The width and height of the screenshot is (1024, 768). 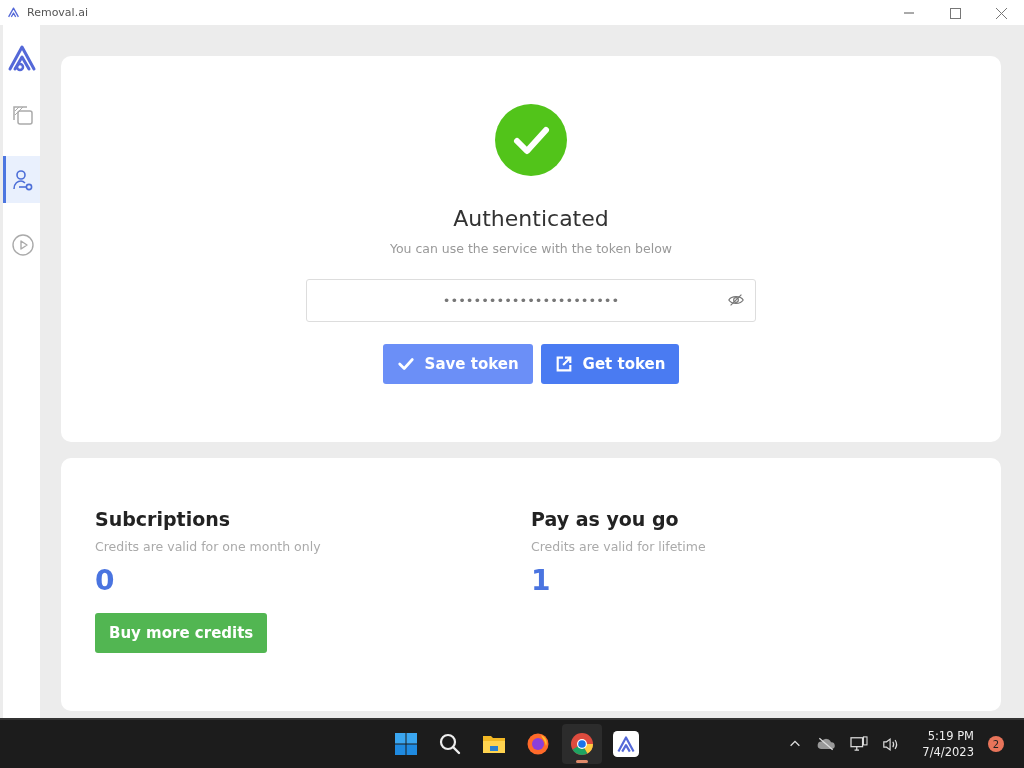 I want to click on taskbar-app, so click(x=582, y=744).